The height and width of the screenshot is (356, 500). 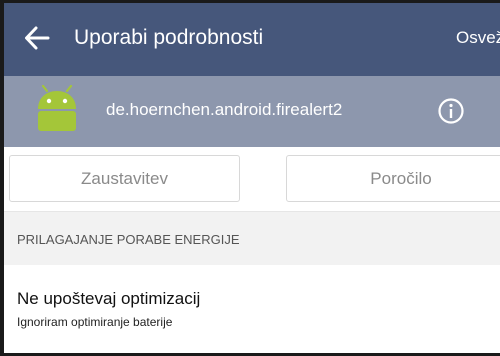 What do you see at coordinates (57, 108) in the screenshot?
I see `android-icon` at bounding box center [57, 108].